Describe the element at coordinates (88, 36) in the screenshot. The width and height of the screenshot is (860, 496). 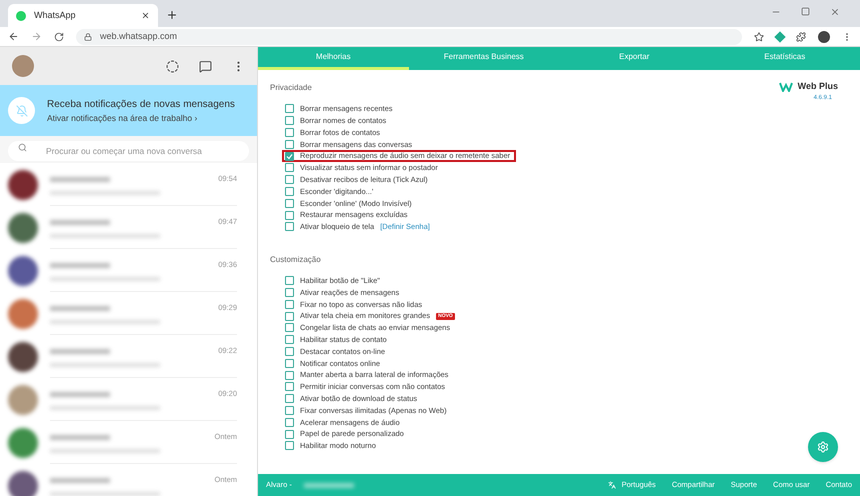
I see `lock-icon` at that location.